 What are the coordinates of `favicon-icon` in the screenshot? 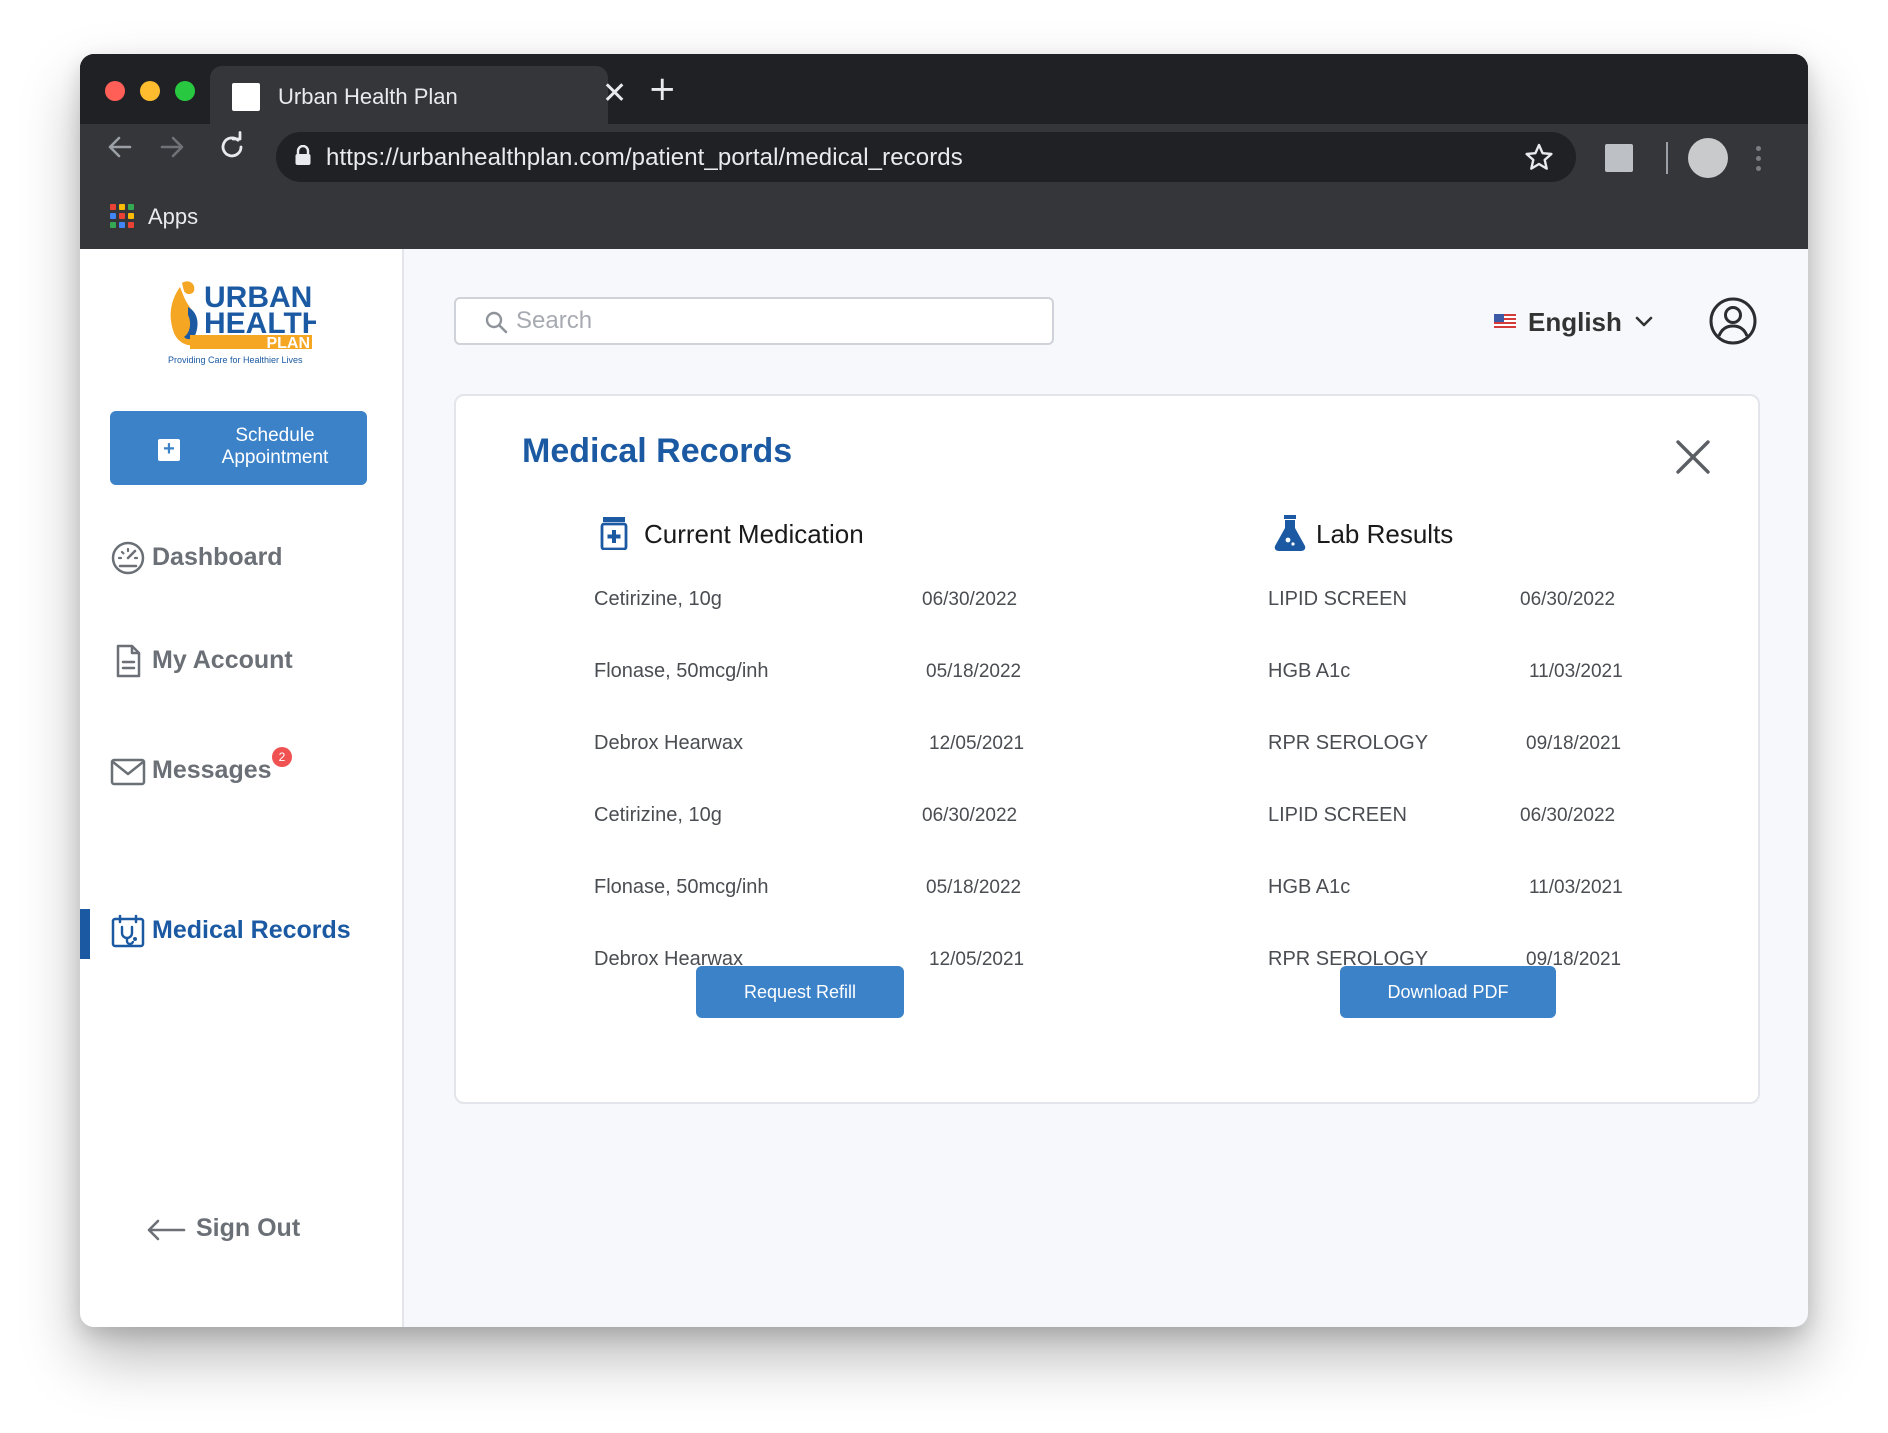 It's located at (246, 97).